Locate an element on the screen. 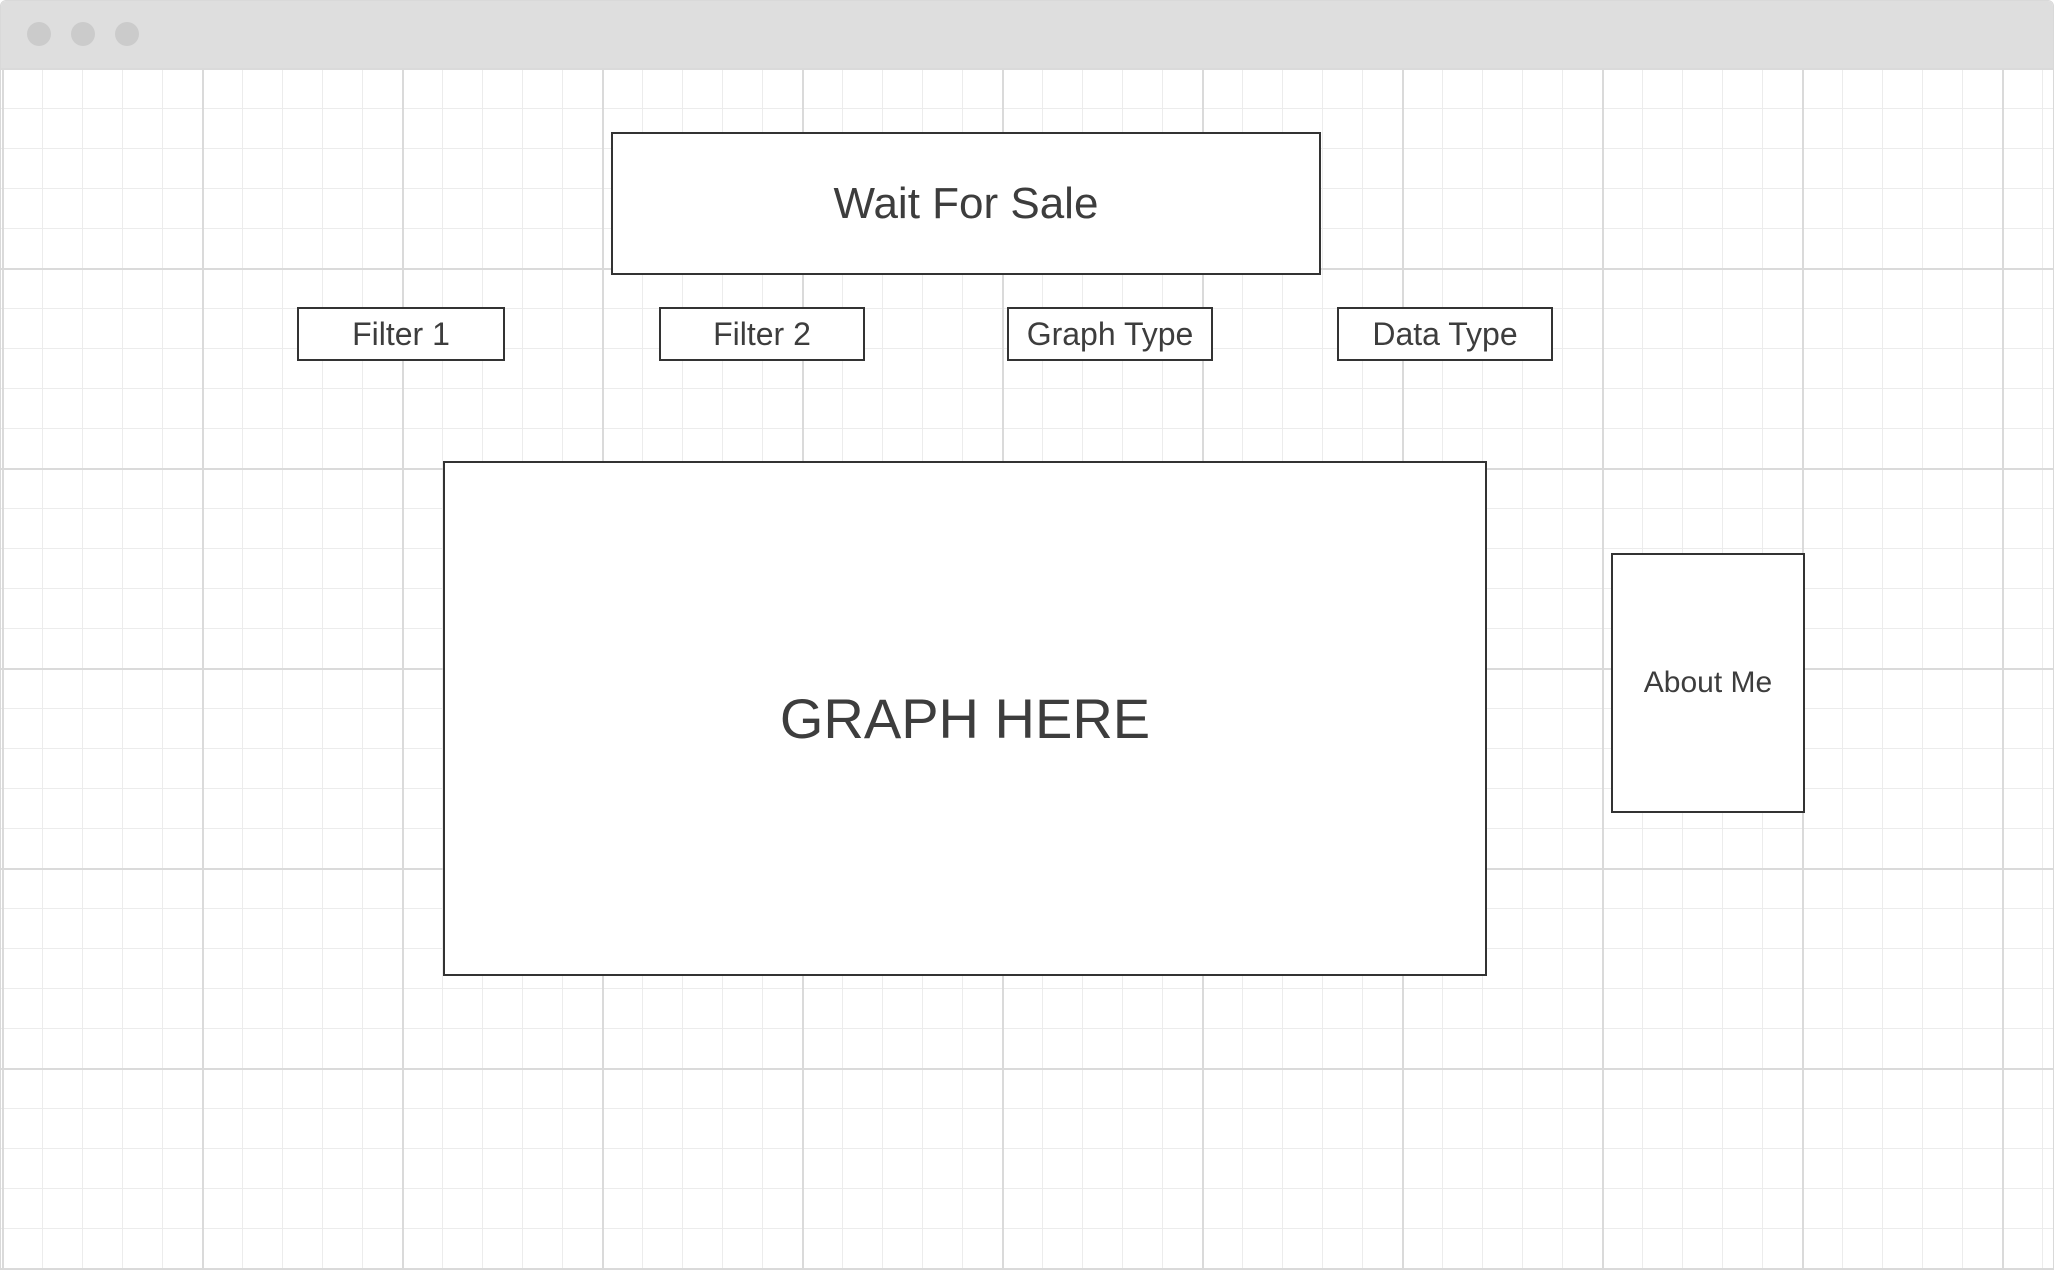  filter-1-button: Filter 1 is located at coordinates (401, 334).